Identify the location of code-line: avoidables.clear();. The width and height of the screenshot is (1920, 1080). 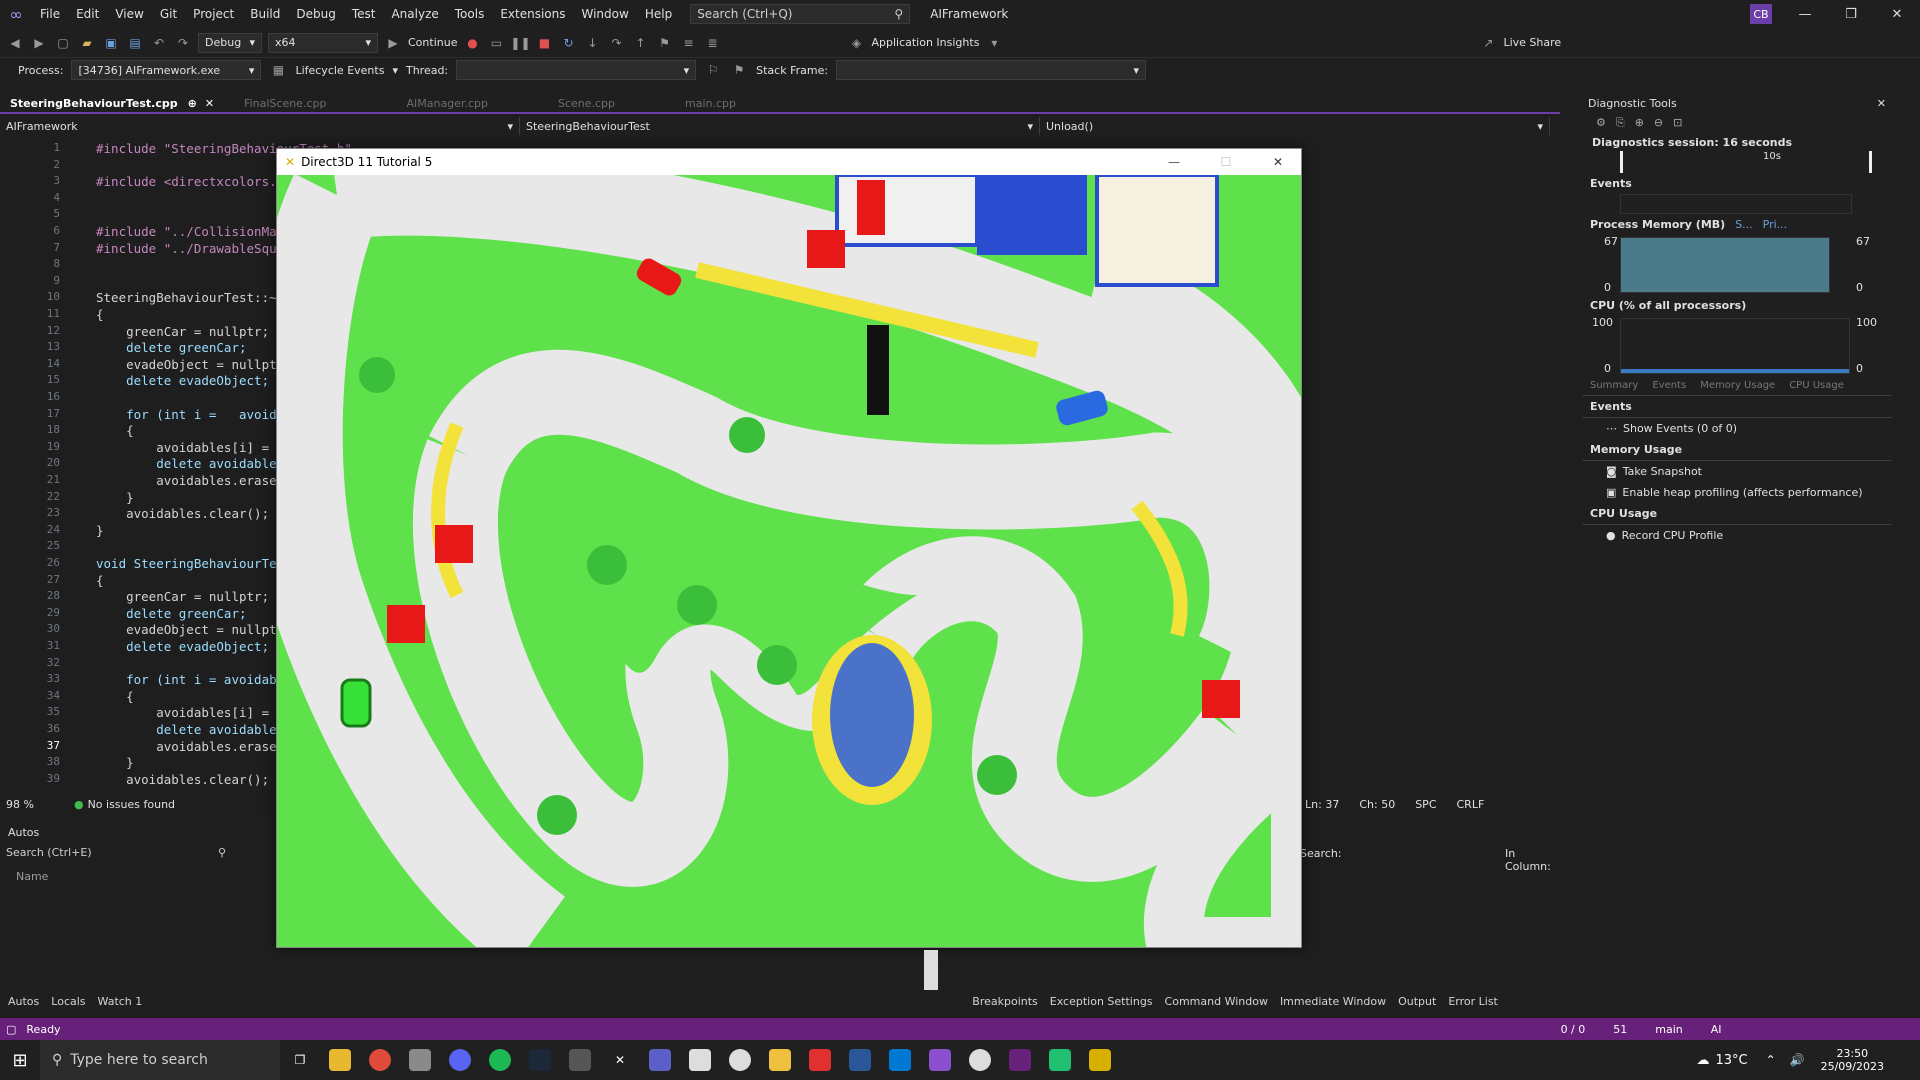
(182, 513).